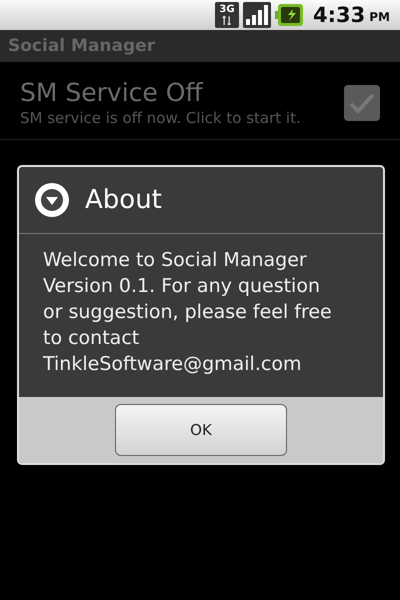  Describe the element at coordinates (123, 200) in the screenshot. I see `dialog-title: About` at that location.